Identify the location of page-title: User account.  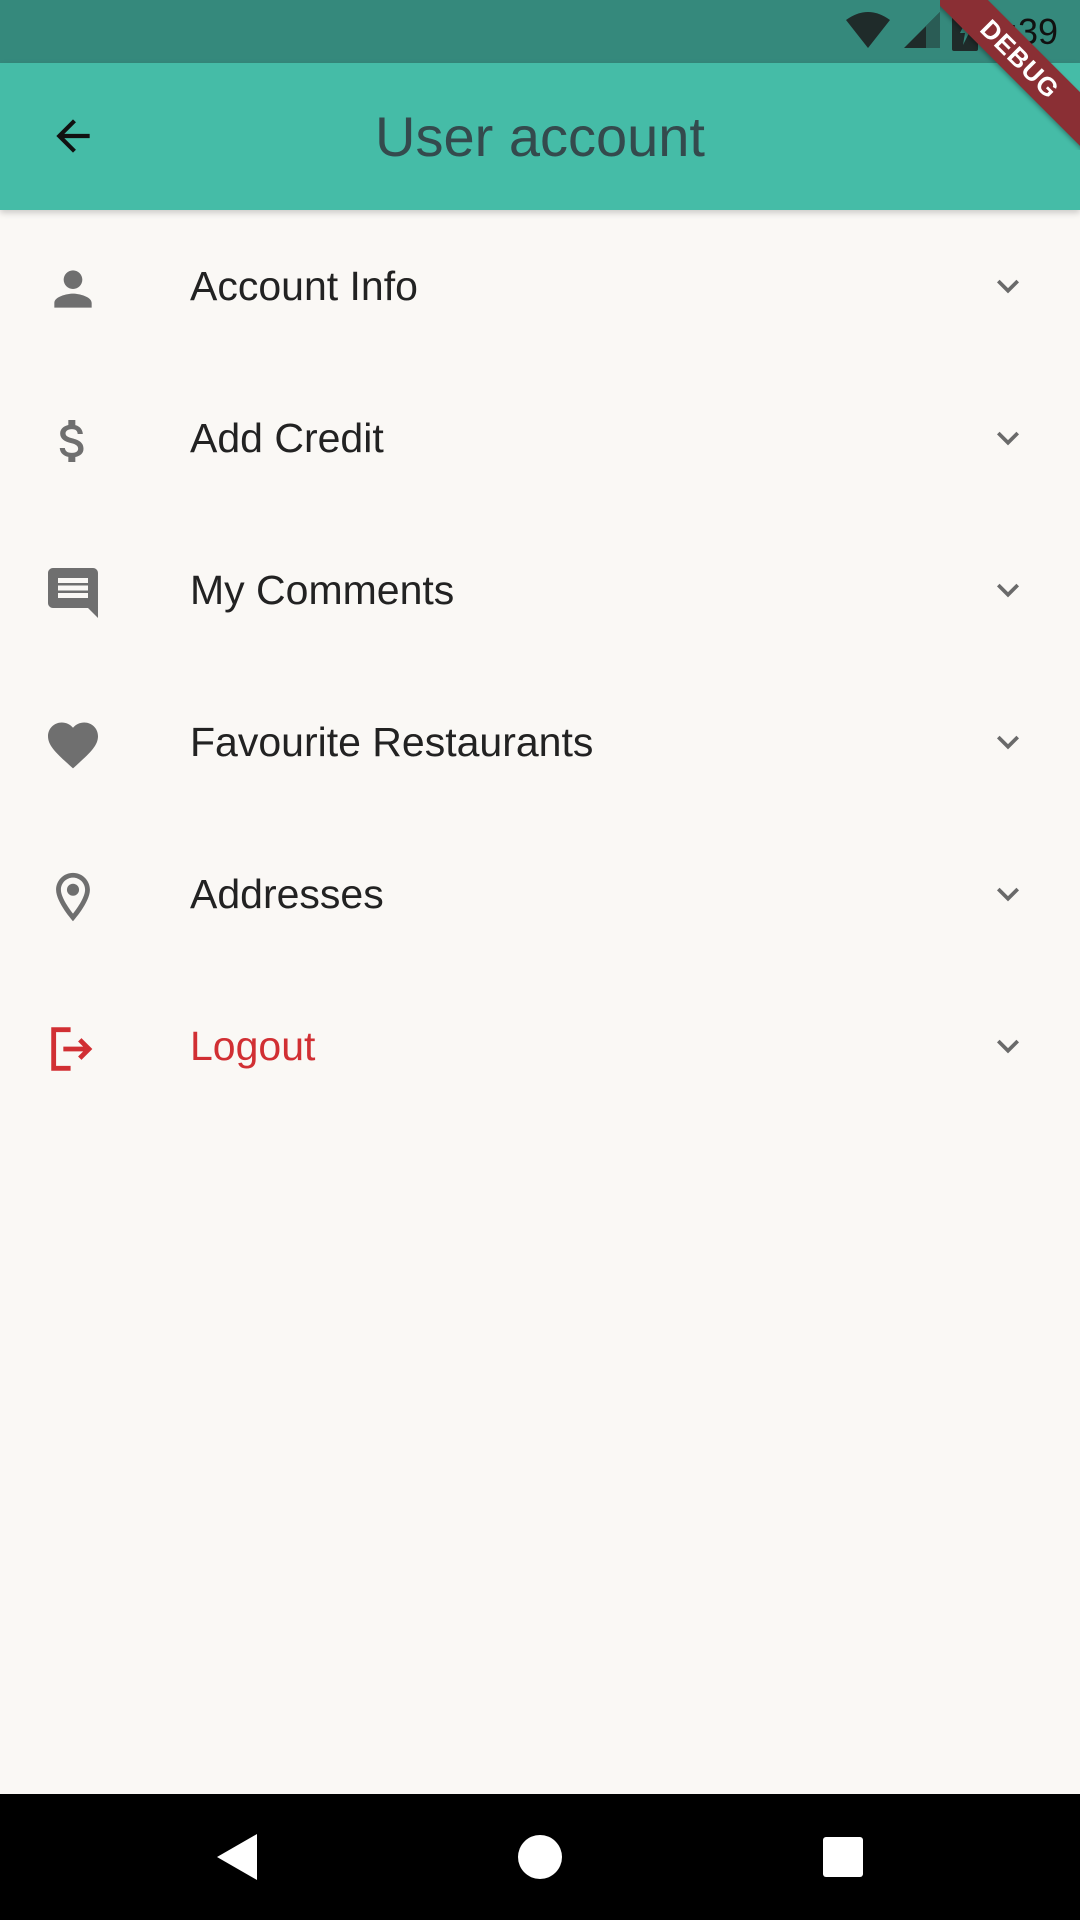
(540, 136).